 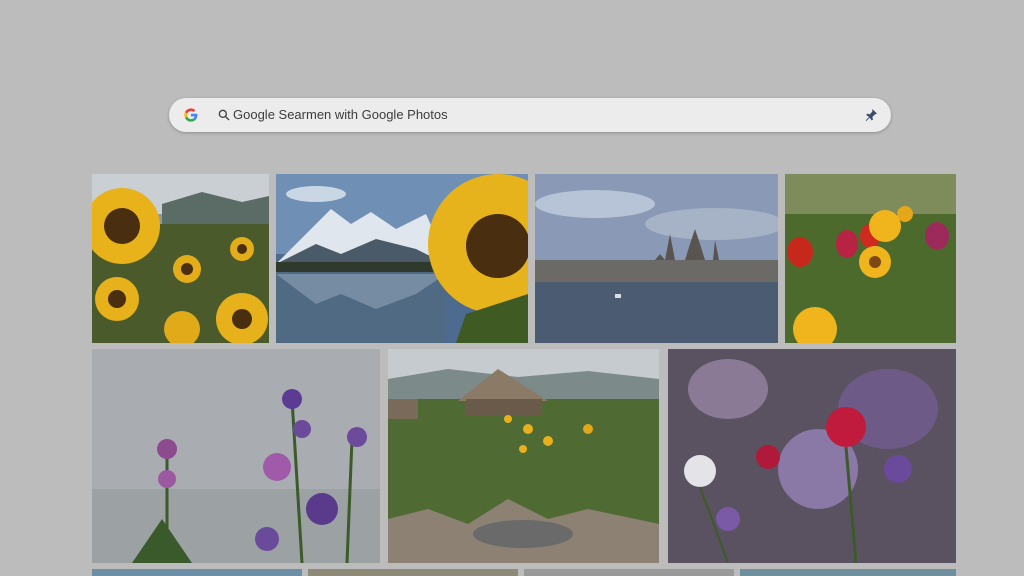 I want to click on photo-tile-sunflowers-field, so click(x=180, y=258).